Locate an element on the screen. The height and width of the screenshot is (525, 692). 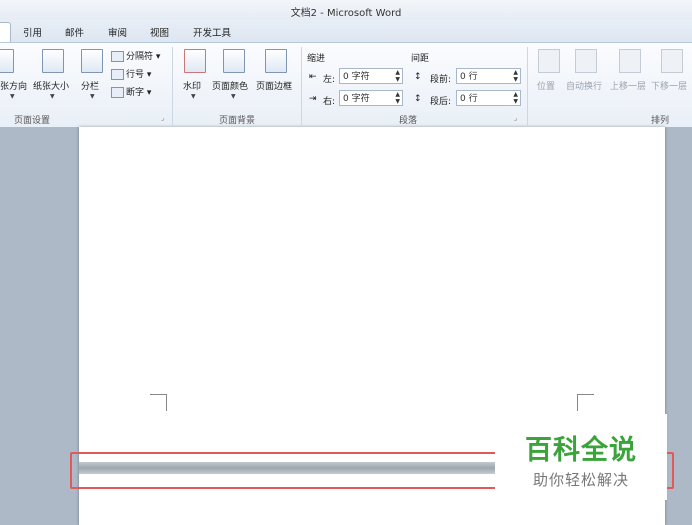
send-backward-icon is located at coordinates (672, 61).